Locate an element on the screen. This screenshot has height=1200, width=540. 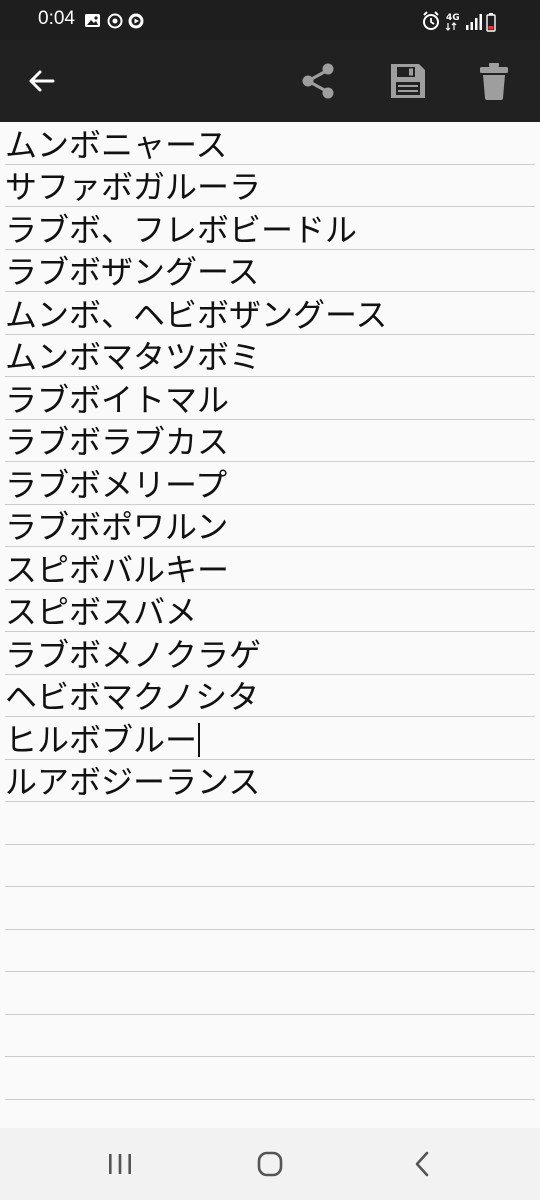
note-line-text: ラブボメノクラゲ is located at coordinates (133, 654).